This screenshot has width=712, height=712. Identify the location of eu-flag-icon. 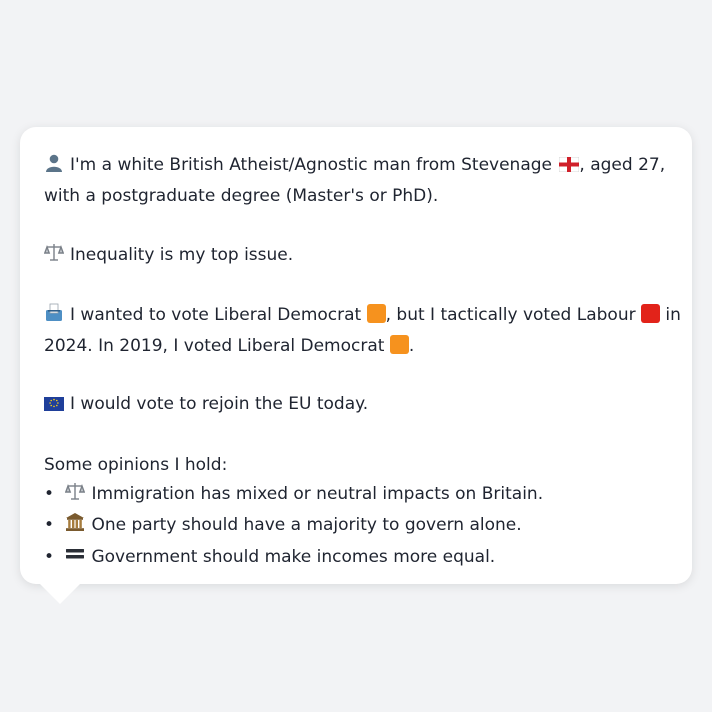
(54, 406).